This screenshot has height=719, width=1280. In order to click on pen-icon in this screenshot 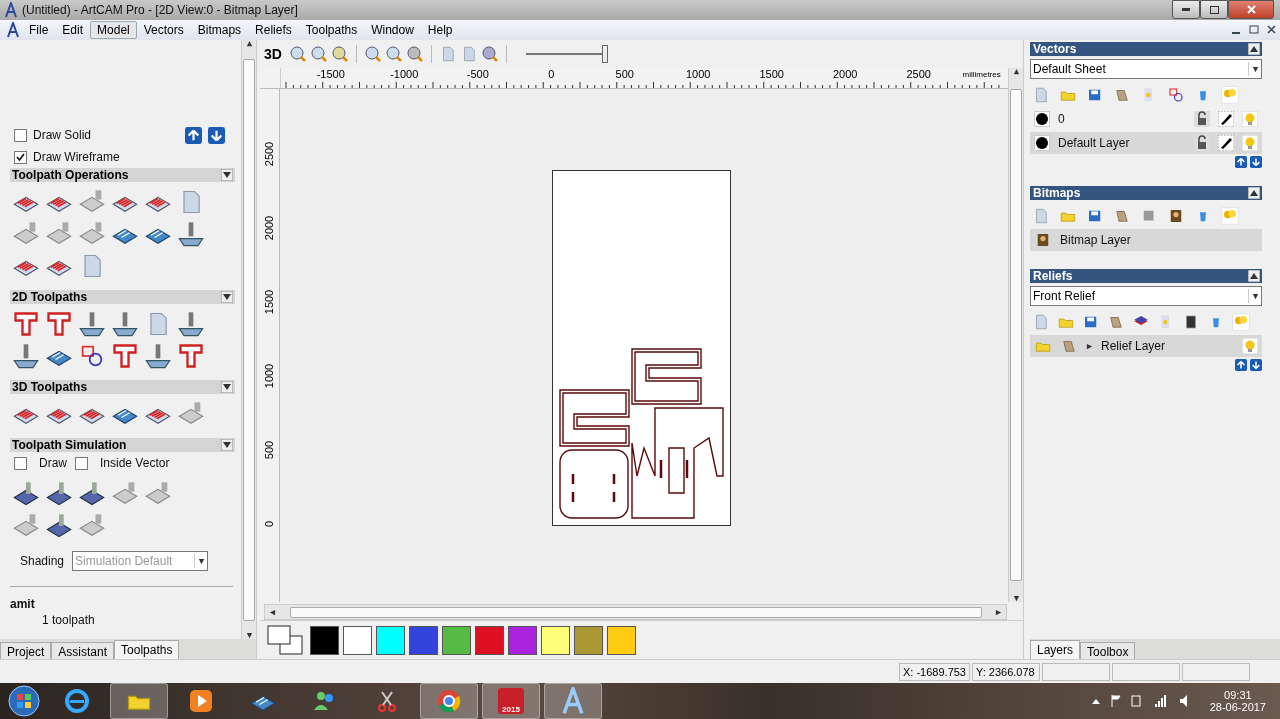, I will do `click(1226, 119)`.